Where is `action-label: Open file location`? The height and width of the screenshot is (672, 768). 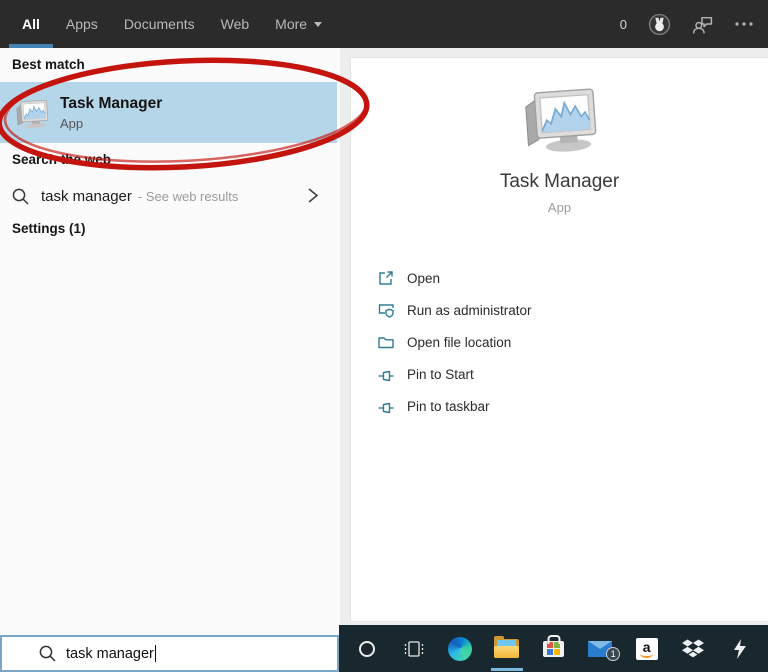
action-label: Open file location is located at coordinates (459, 342).